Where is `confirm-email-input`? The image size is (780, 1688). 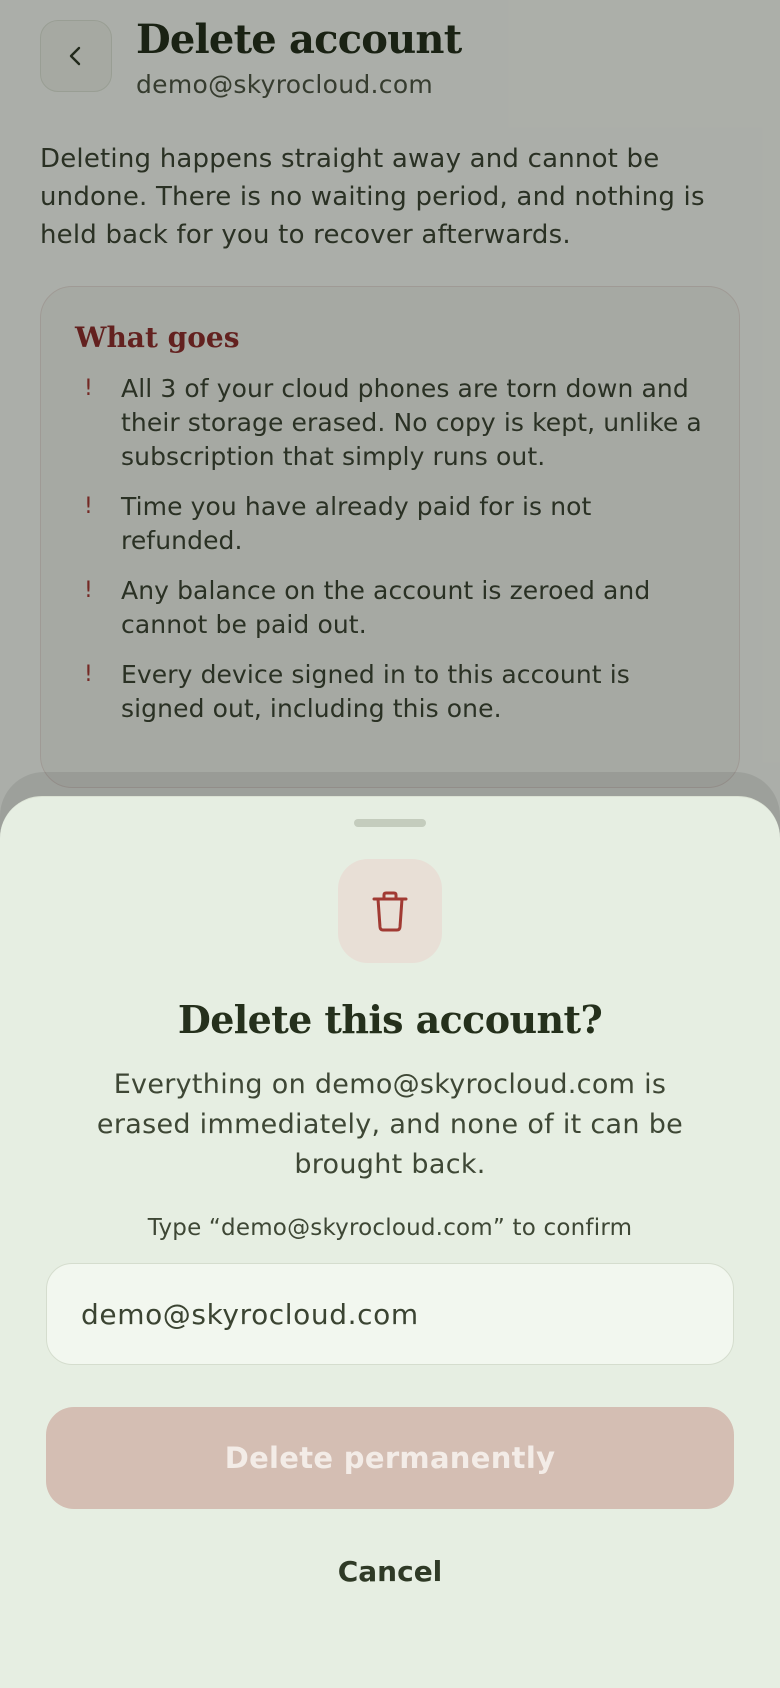 confirm-email-input is located at coordinates (390, 1314).